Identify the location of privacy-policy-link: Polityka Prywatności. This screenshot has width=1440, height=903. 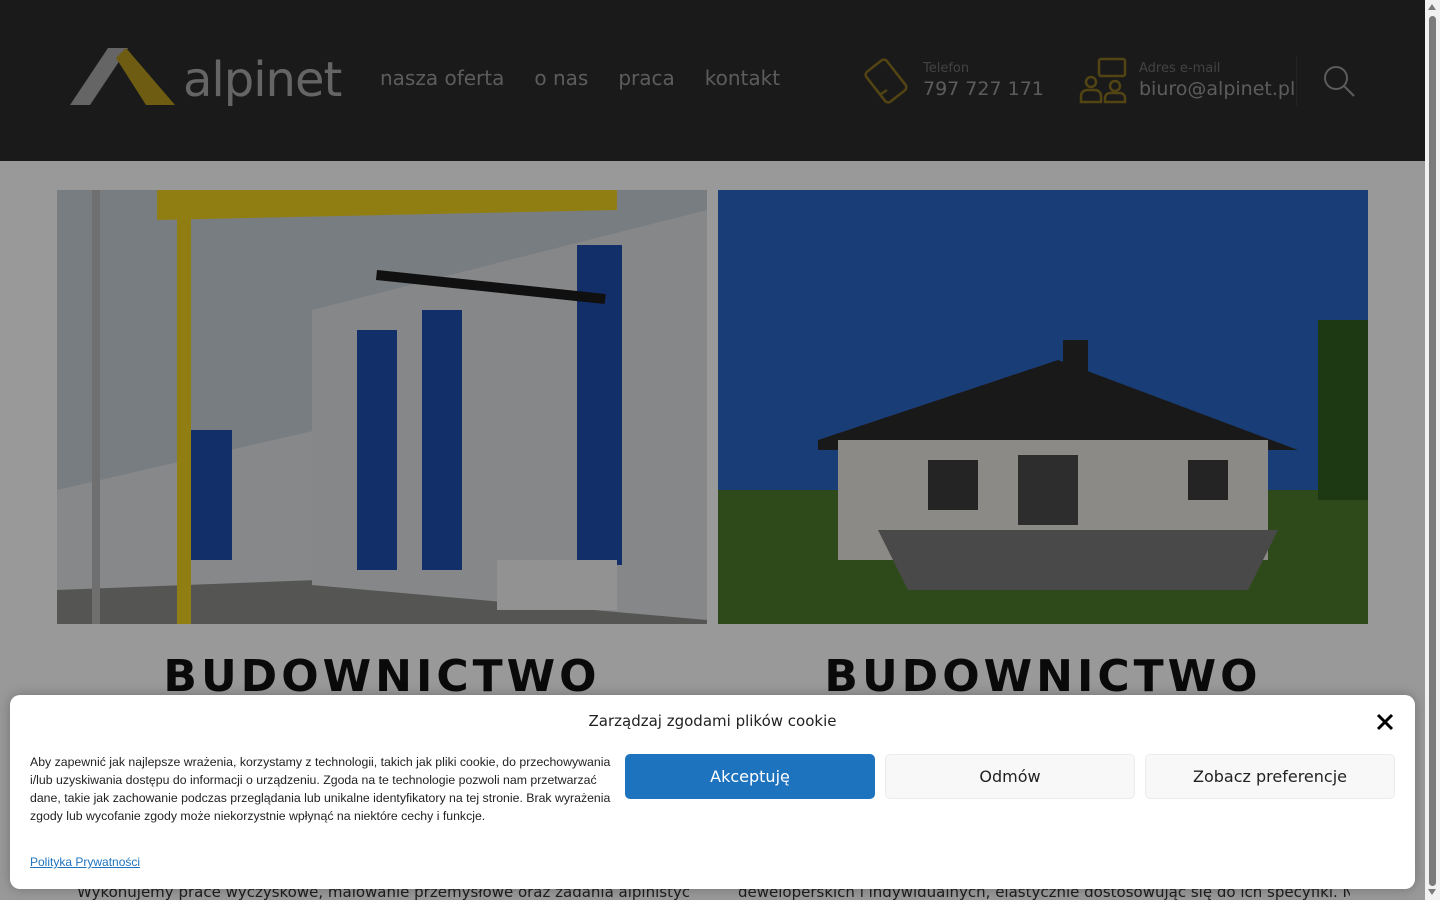
(85, 862).